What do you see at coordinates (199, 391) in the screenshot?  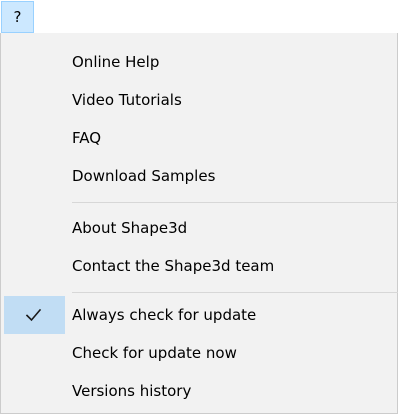 I see `menu-item-versions-history: Versions history` at bounding box center [199, 391].